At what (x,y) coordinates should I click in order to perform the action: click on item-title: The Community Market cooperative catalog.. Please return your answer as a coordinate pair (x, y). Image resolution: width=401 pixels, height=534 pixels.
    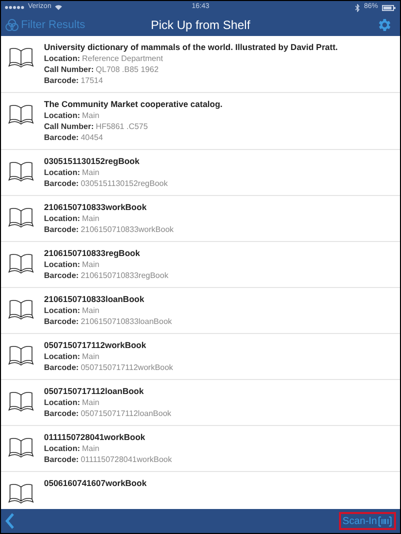
    Looking at the image, I should click on (133, 104).